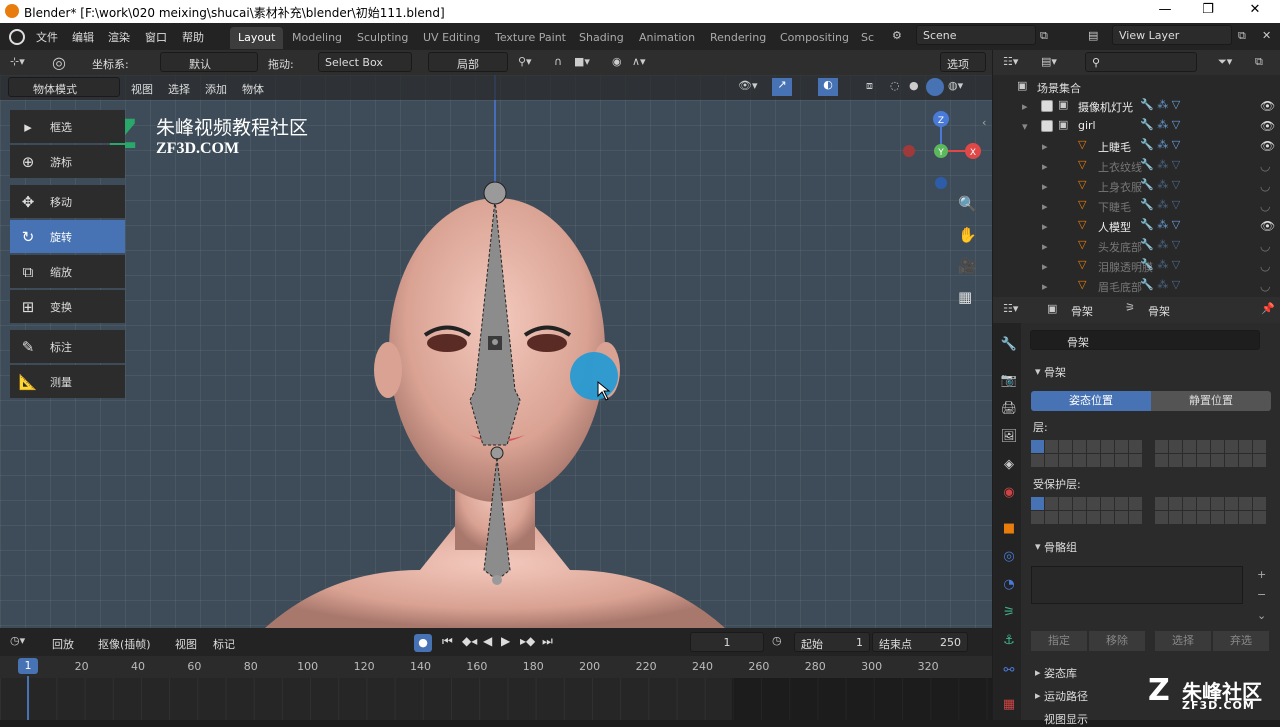  Describe the element at coordinates (1140, 126) in the screenshot. I see `outliner-row: ▾ ▣ girl 🔧 ⁂ ▽ 👁` at that location.